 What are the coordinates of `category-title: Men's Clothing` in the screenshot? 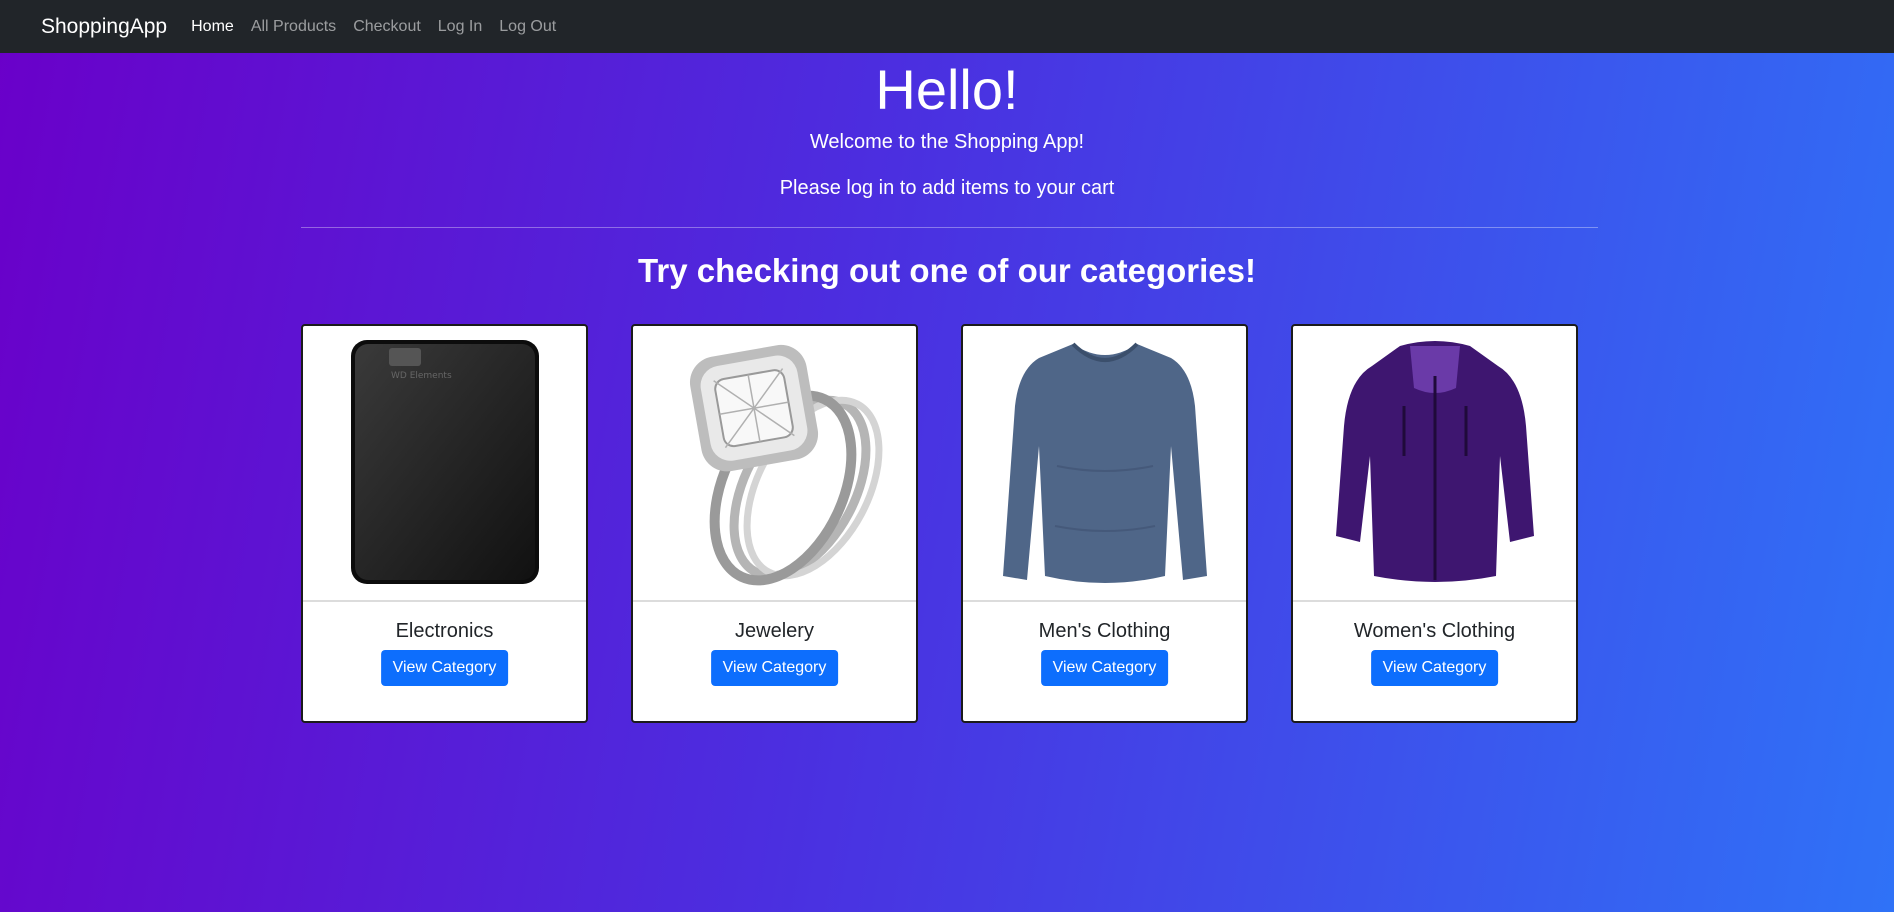 It's located at (1104, 631).